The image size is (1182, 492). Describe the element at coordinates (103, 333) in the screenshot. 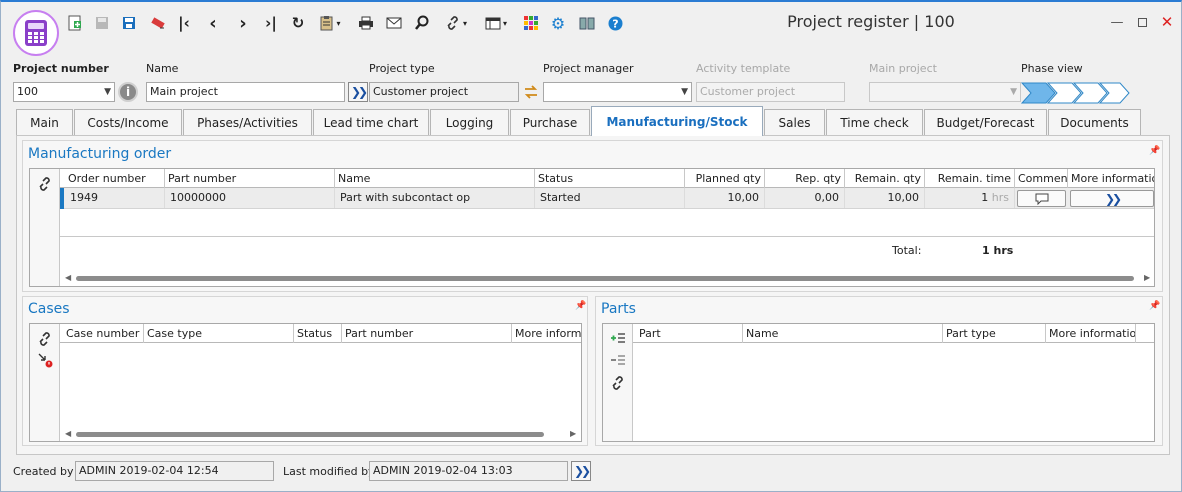

I see `col-case-number: Case number` at that location.